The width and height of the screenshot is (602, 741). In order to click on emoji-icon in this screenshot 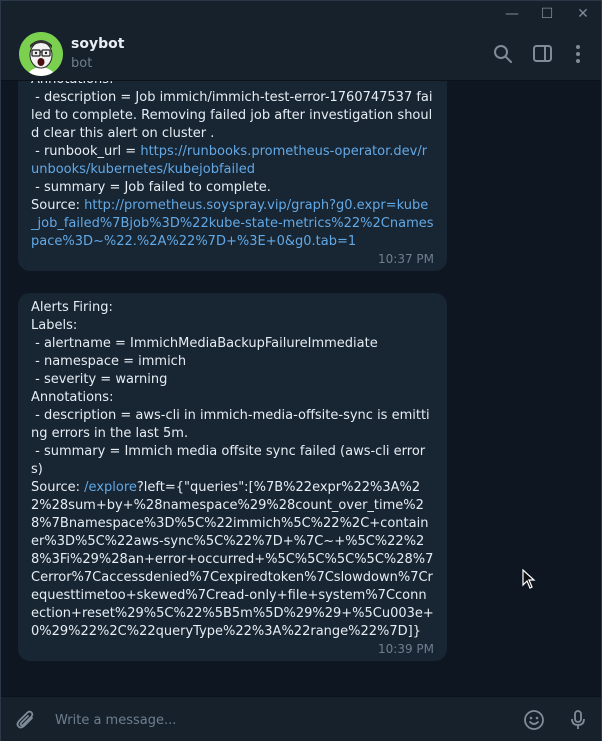, I will do `click(534, 720)`.